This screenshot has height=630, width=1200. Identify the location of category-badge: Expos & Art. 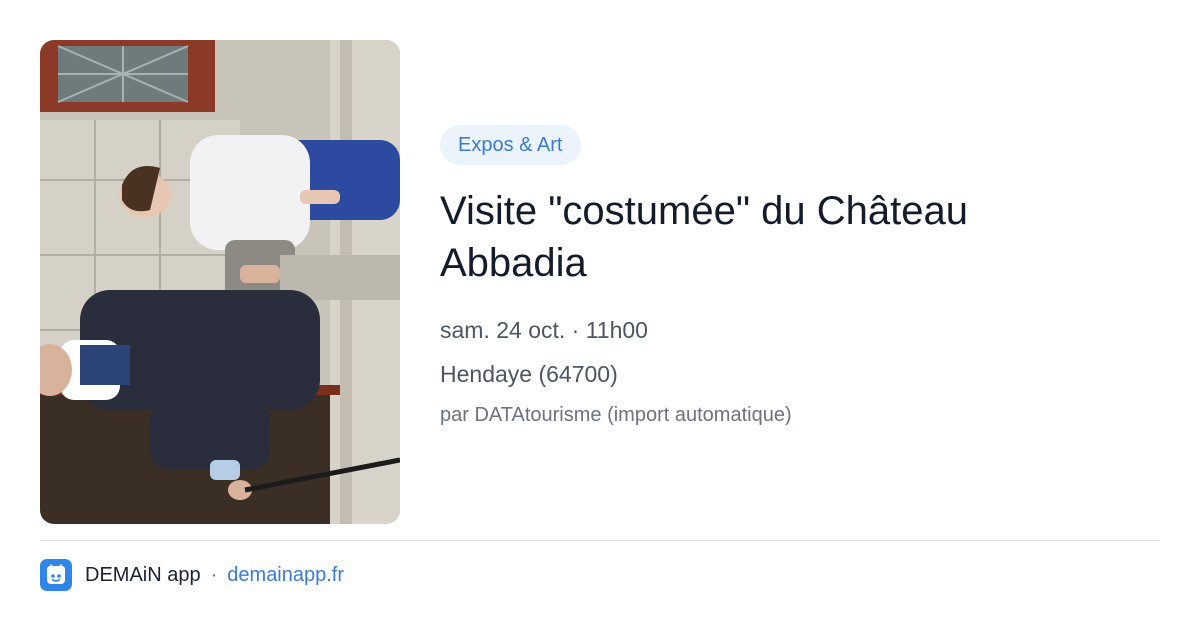
(510, 145).